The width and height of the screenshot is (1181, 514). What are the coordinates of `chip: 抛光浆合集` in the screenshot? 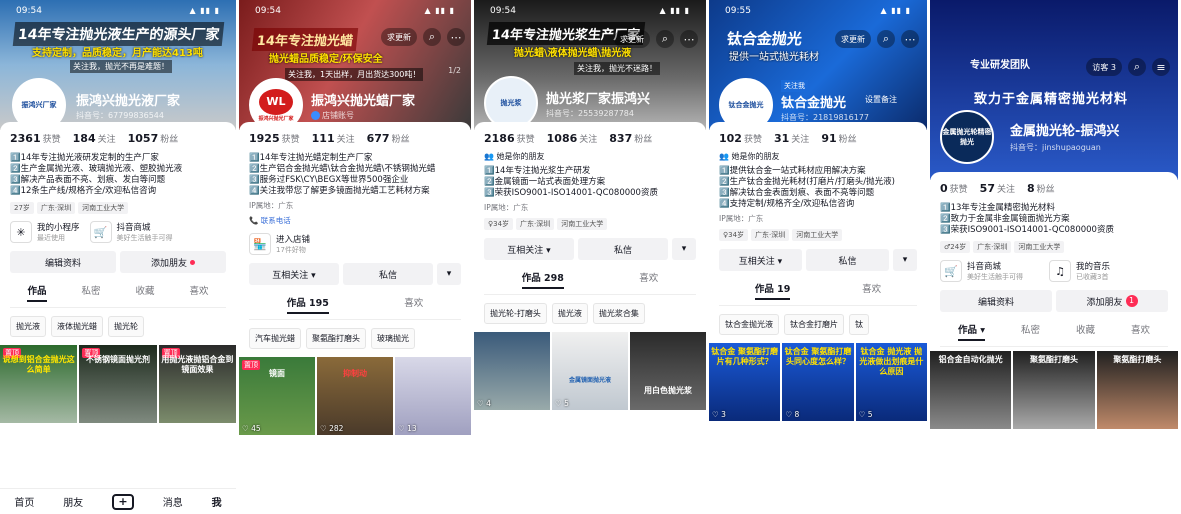 It's located at (618, 313).